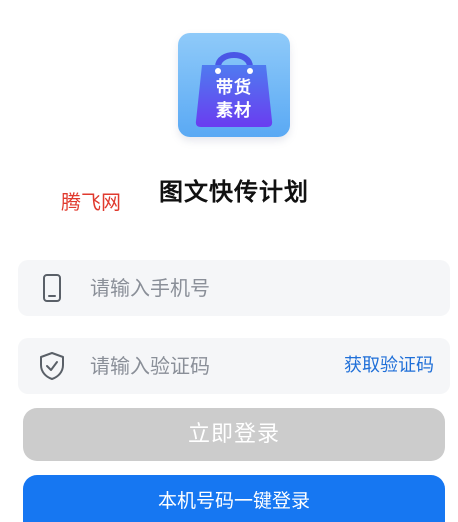 This screenshot has height=522, width=458. What do you see at coordinates (234, 498) in the screenshot?
I see `one-key-login-button: 本机号码一键登录` at bounding box center [234, 498].